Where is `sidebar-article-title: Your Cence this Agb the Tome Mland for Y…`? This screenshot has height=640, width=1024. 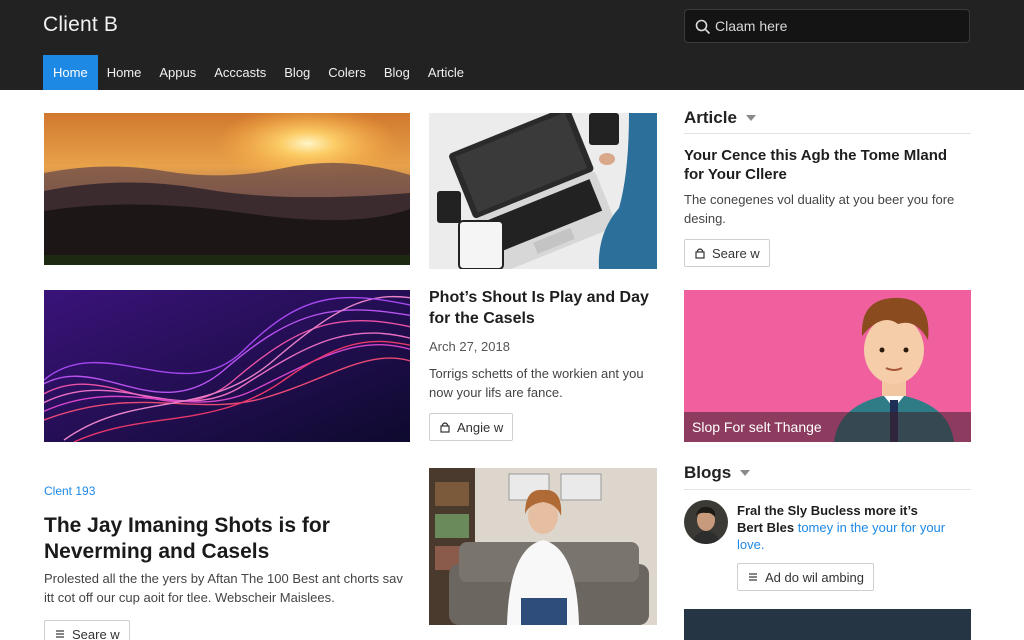 sidebar-article-title: Your Cence this Agb the Tome Mland for Y… is located at coordinates (824, 165).